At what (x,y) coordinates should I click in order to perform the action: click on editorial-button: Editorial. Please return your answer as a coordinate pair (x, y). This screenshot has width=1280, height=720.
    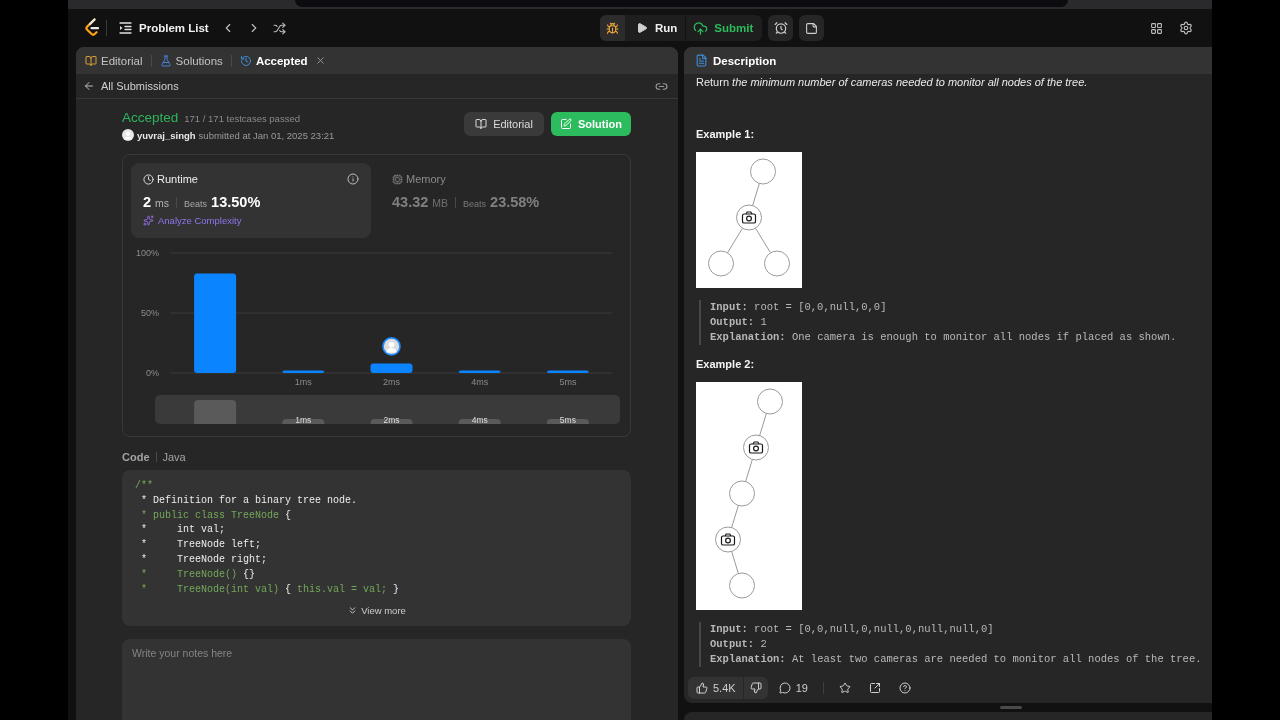
    Looking at the image, I should click on (504, 124).